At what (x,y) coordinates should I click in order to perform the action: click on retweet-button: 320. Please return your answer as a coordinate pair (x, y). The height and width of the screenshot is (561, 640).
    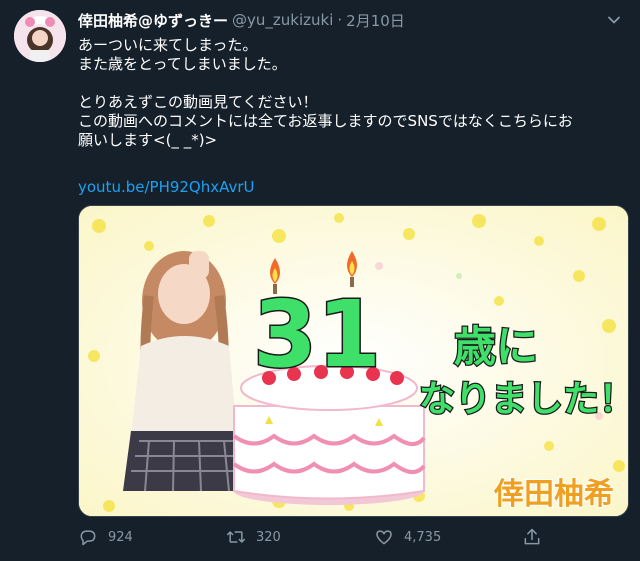
    Looking at the image, I should click on (300, 537).